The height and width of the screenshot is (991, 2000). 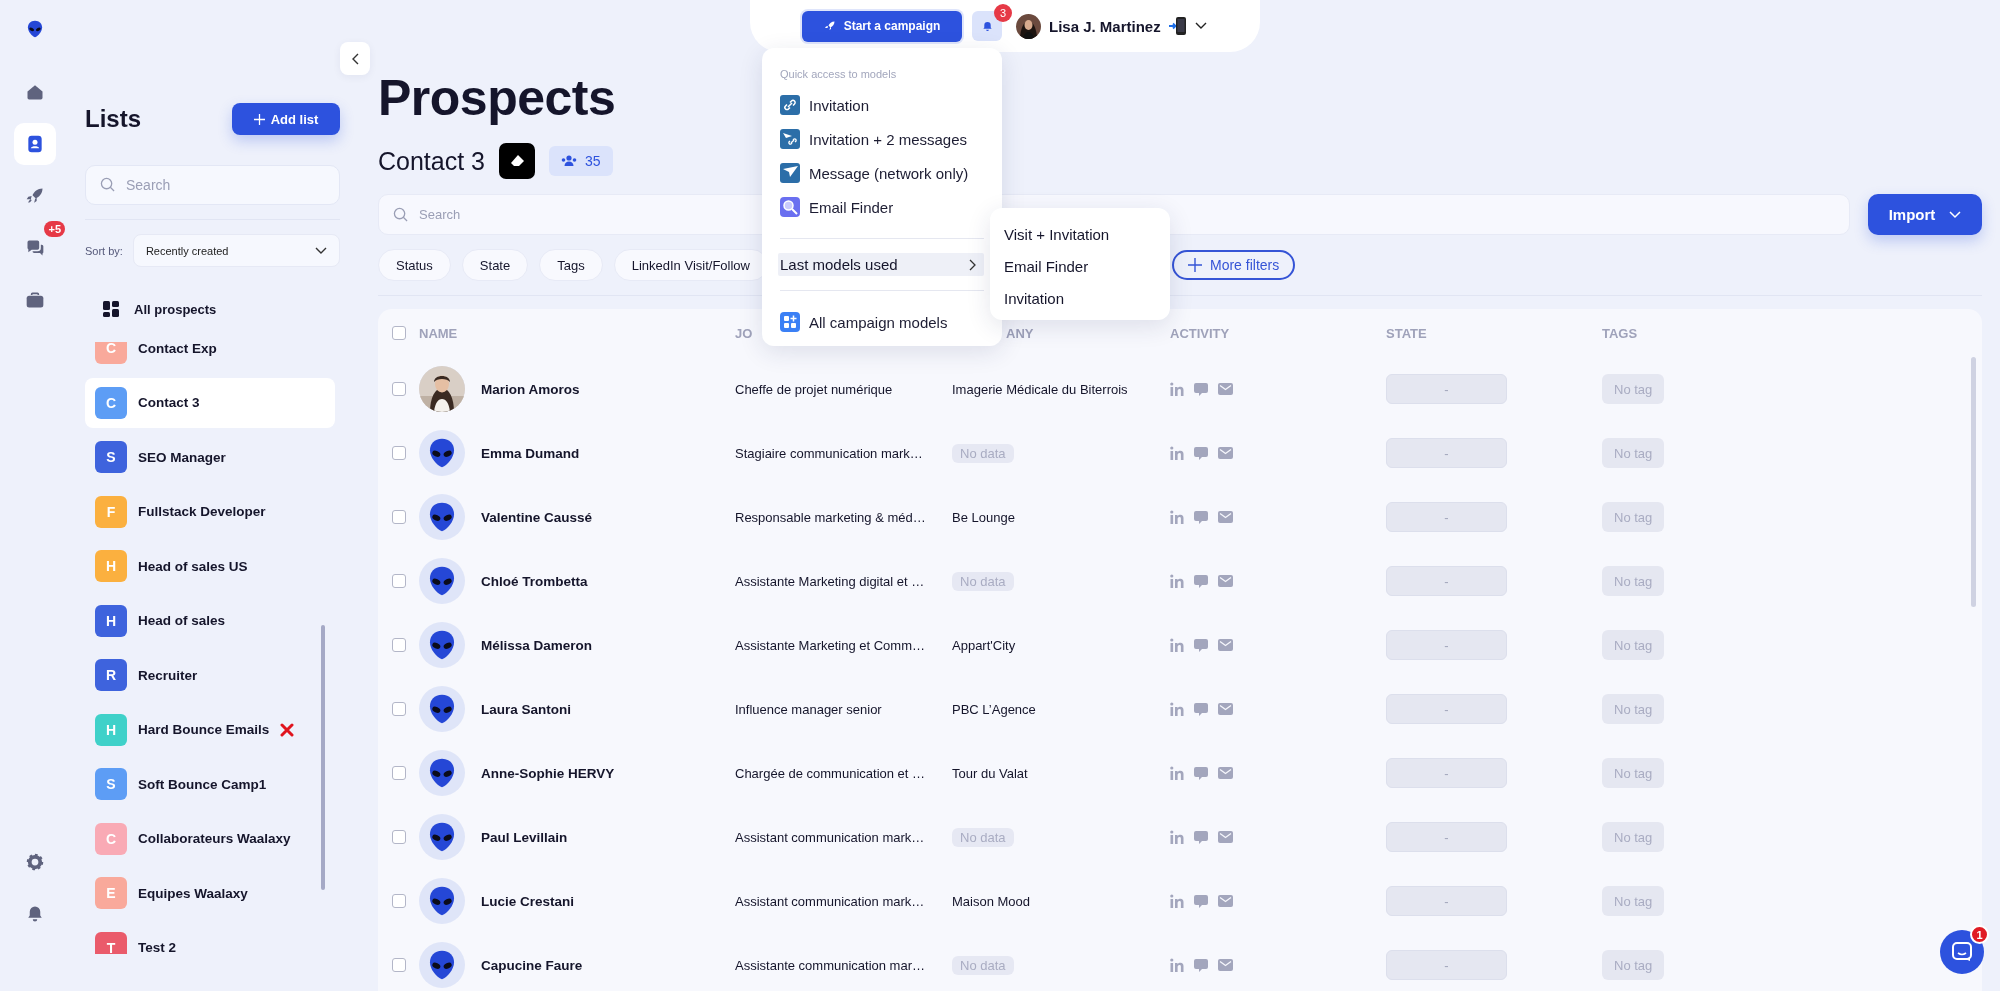 What do you see at coordinates (1962, 952) in the screenshot?
I see `chat-icon` at bounding box center [1962, 952].